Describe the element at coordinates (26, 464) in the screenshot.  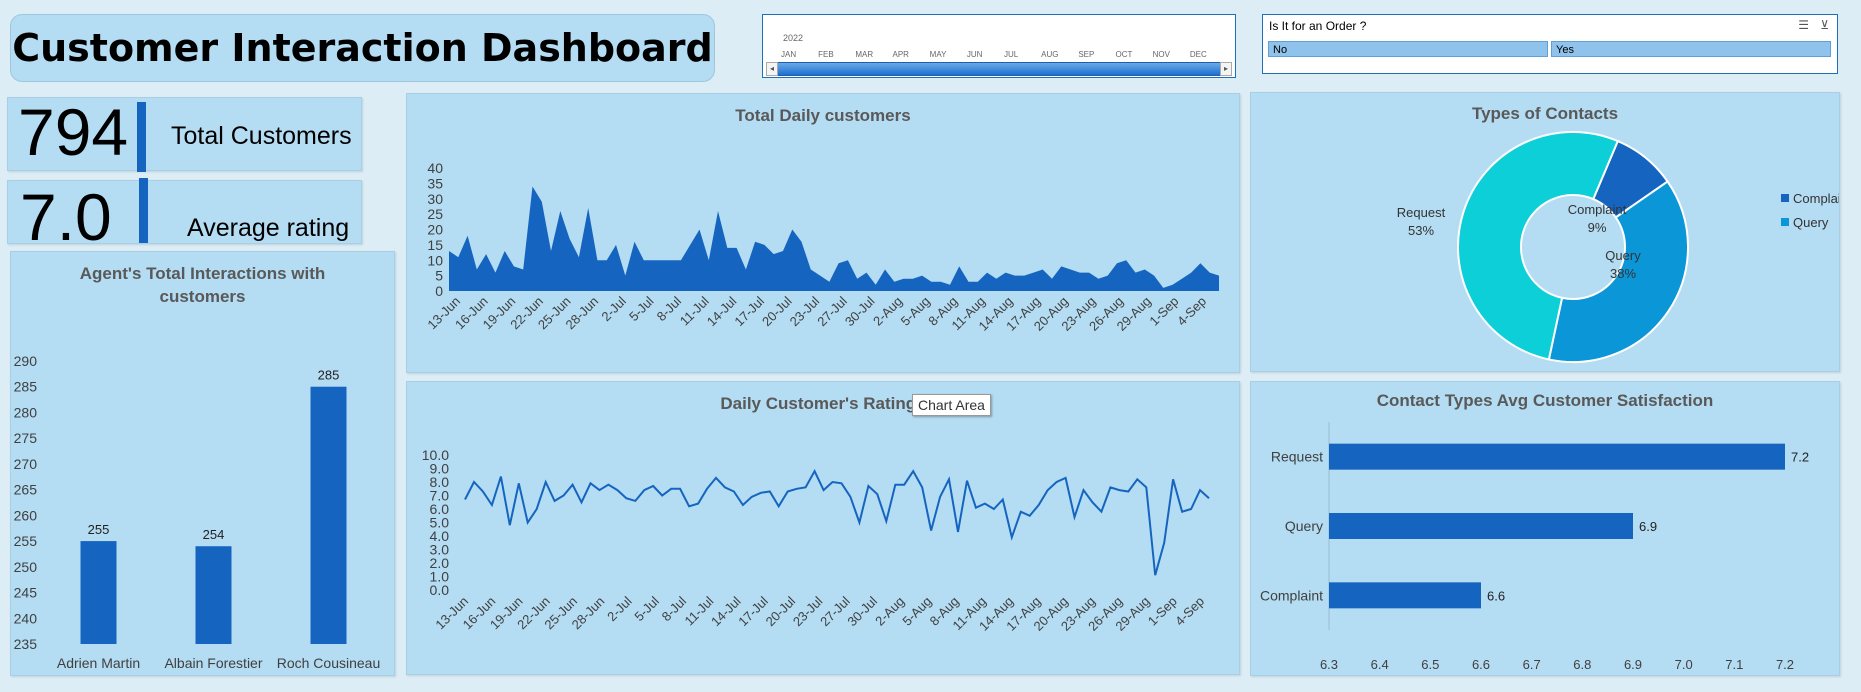
I see `y-tick-label: 270` at that location.